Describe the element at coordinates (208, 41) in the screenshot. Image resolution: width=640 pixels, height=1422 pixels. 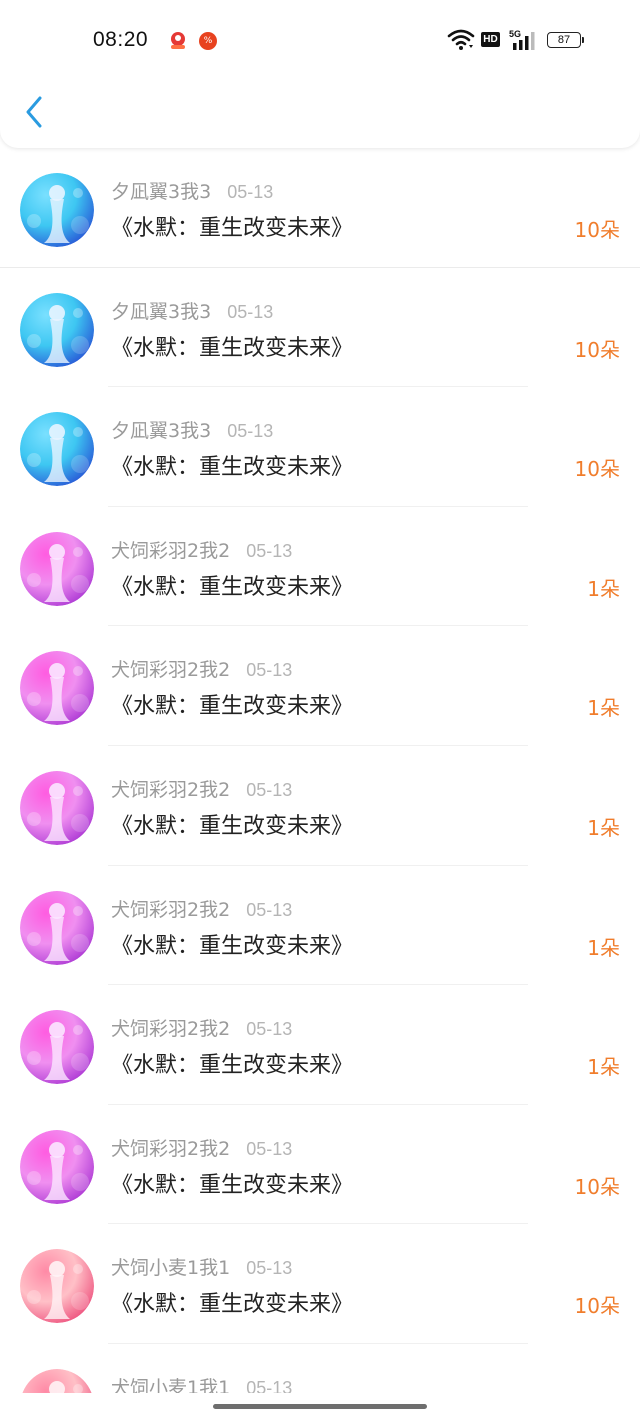
I see `app-badge-icon: %` at that location.